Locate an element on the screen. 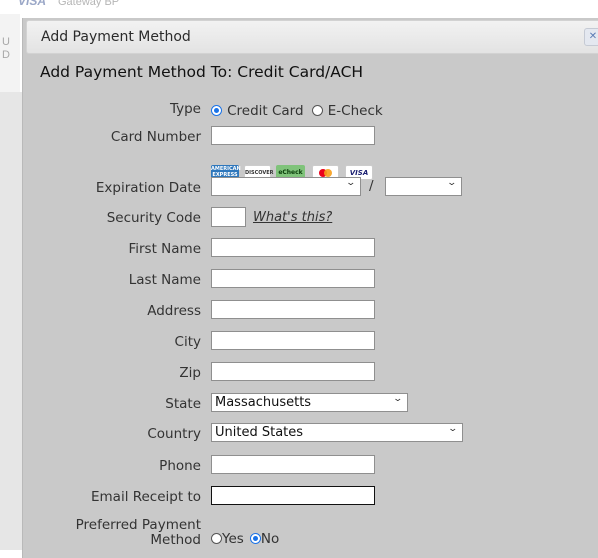  first-name-field is located at coordinates (293, 247).